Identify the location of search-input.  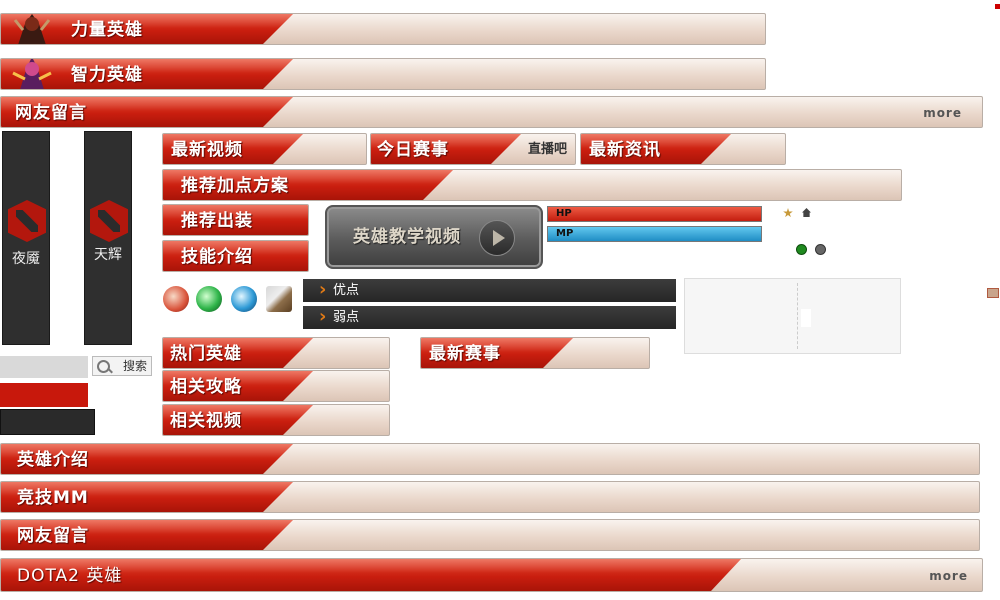
(44, 367).